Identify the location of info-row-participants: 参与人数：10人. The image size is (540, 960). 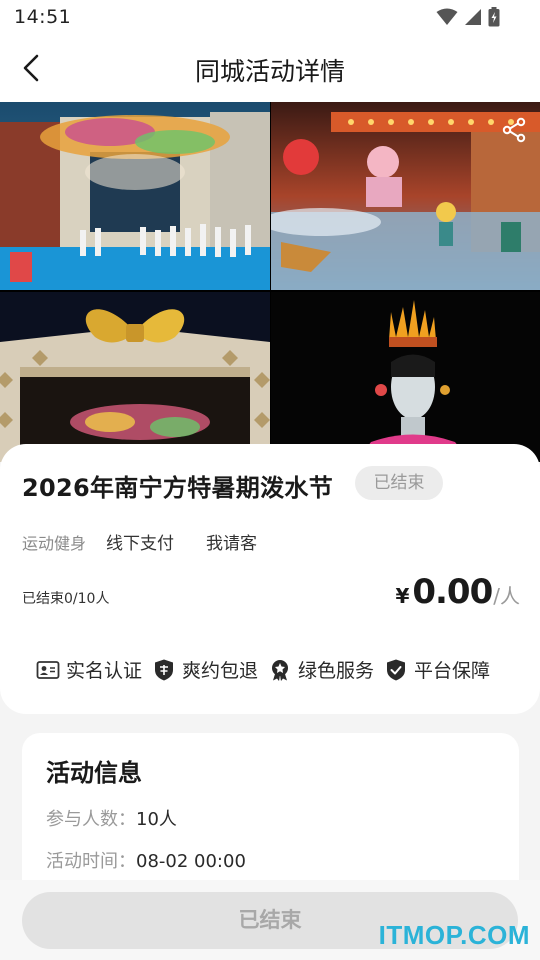
(111, 818).